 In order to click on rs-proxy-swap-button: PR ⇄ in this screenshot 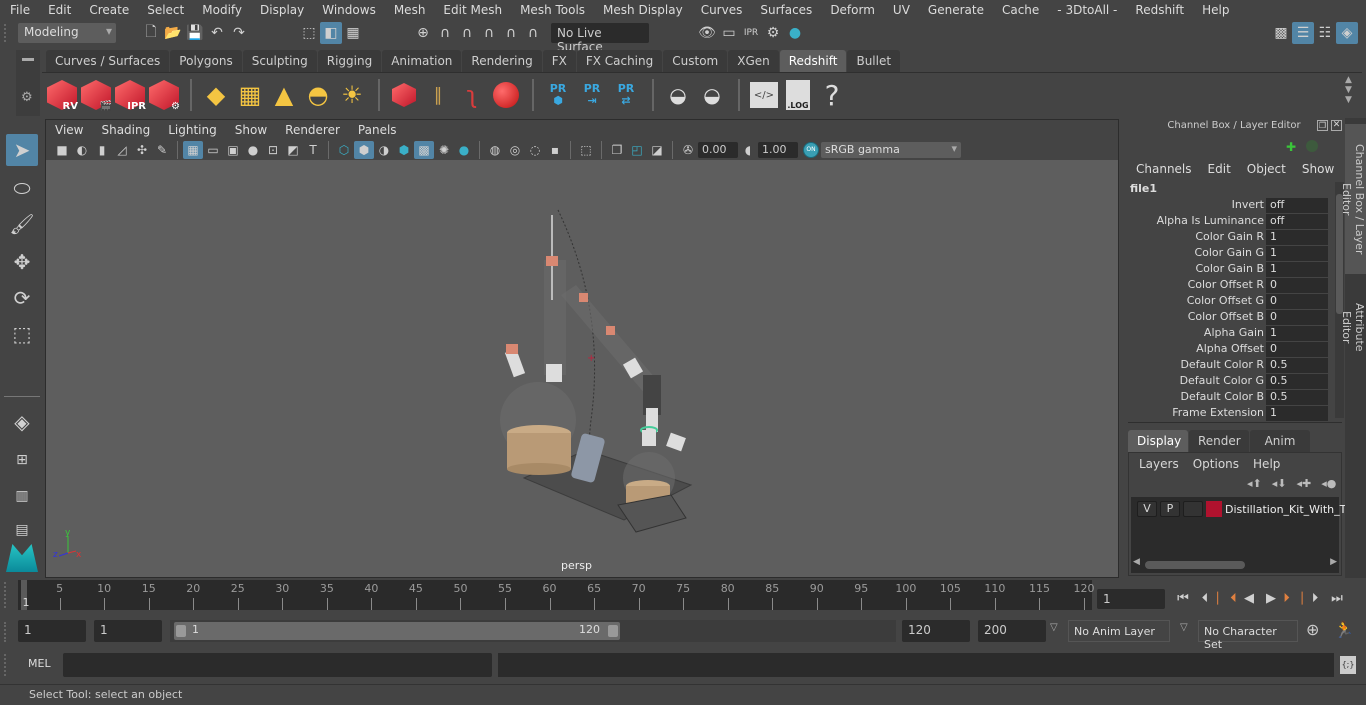, I will do `click(626, 95)`.